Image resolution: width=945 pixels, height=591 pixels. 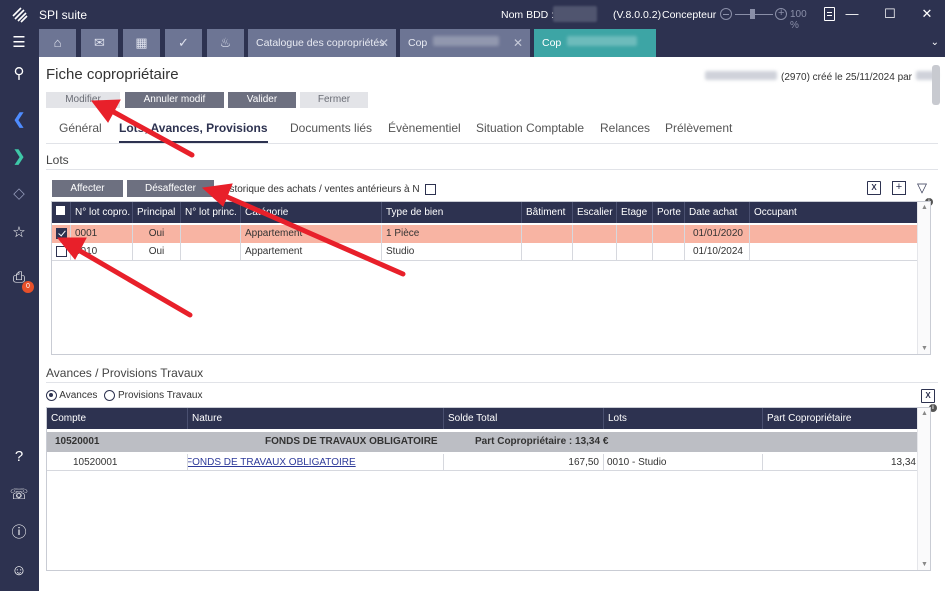 I want to click on desaffecter-button: Désaffecter, so click(x=170, y=188).